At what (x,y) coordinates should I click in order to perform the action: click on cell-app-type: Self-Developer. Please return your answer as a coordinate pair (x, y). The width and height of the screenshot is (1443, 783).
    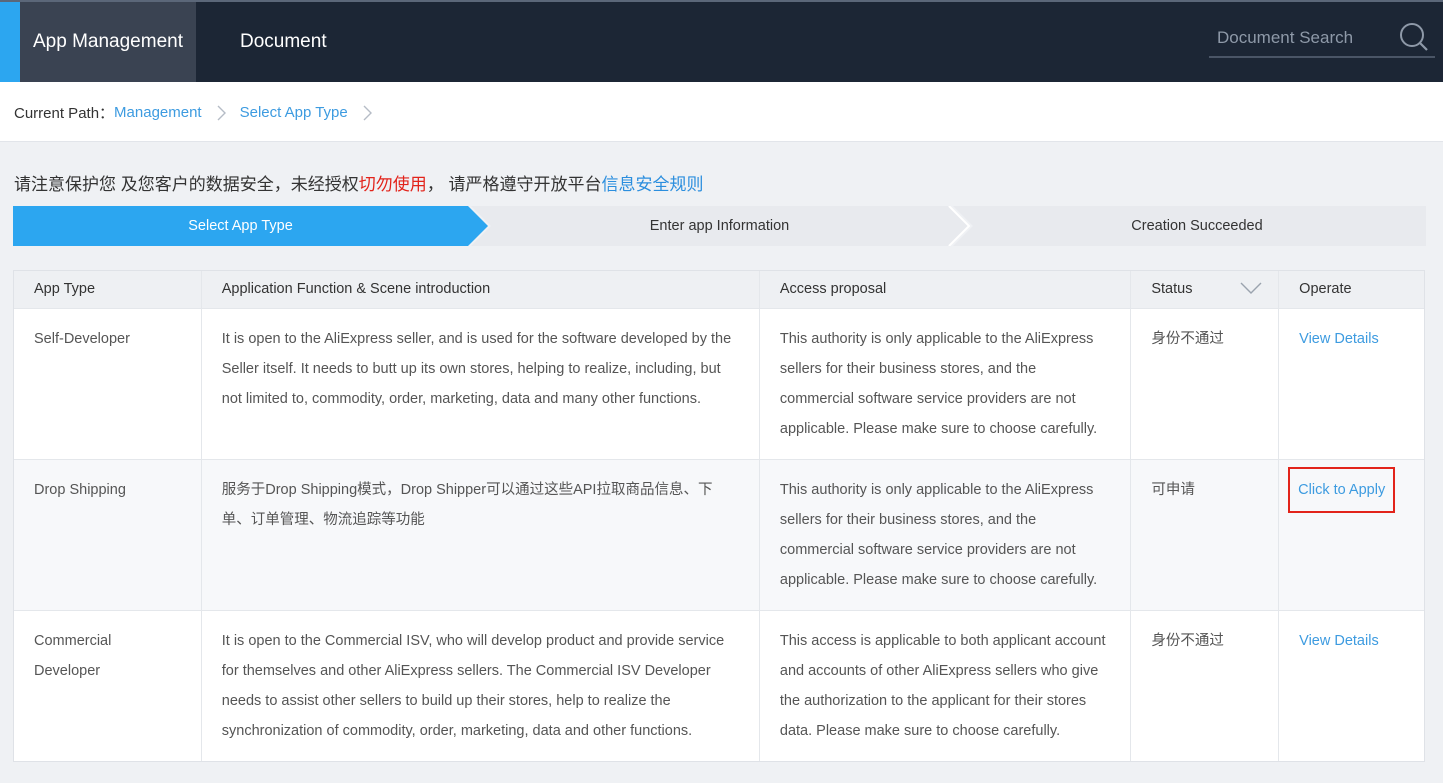
    Looking at the image, I should click on (82, 339).